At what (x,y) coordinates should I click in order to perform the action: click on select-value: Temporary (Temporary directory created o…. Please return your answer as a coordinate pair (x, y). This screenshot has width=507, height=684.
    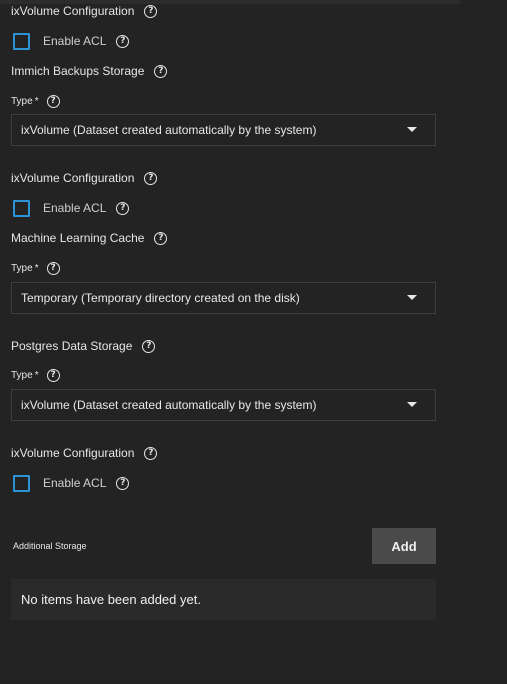
    Looking at the image, I should click on (160, 298).